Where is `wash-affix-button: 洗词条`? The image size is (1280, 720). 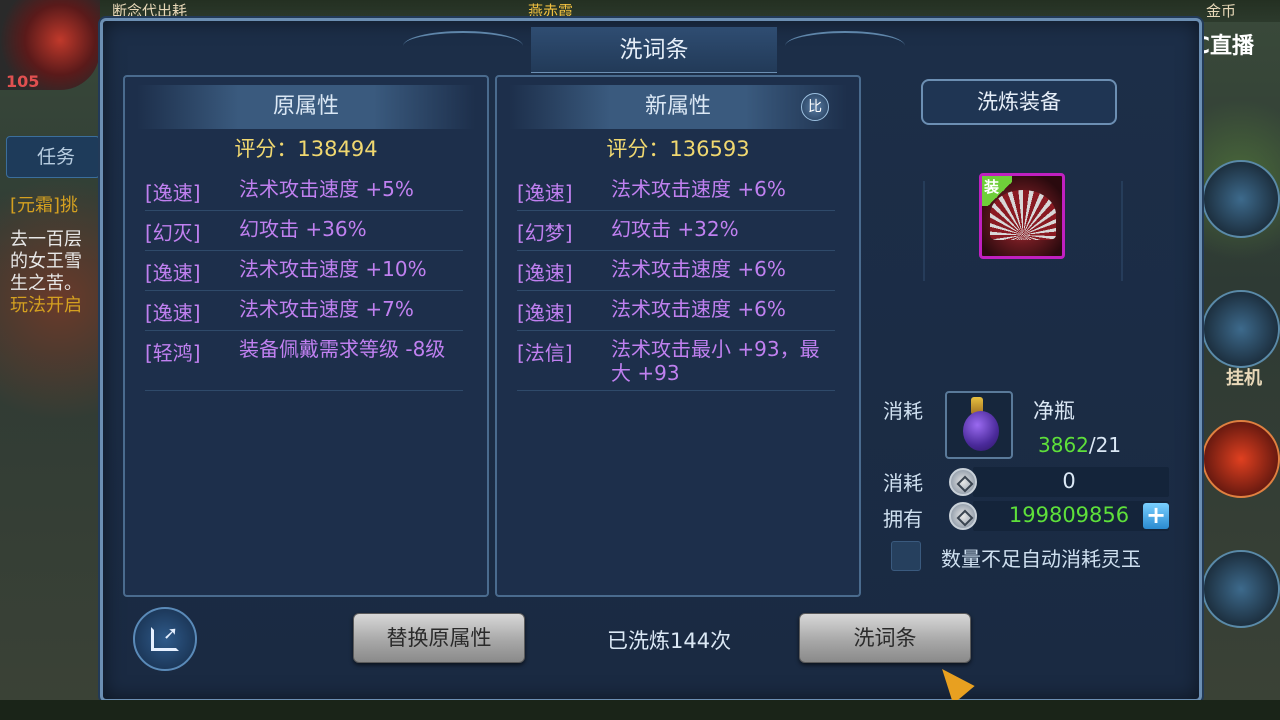 wash-affix-button: 洗词条 is located at coordinates (885, 638).